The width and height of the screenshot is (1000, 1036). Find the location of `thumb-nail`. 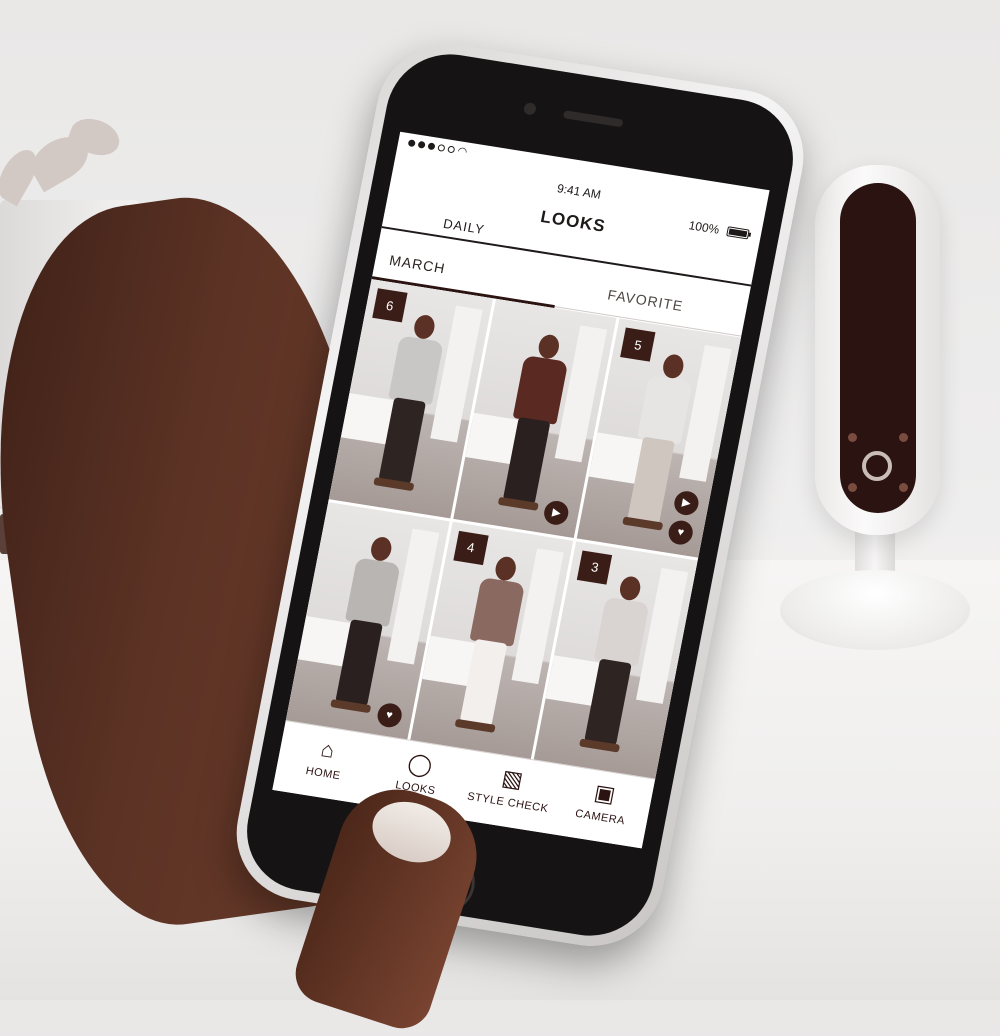

thumb-nail is located at coordinates (411, 832).